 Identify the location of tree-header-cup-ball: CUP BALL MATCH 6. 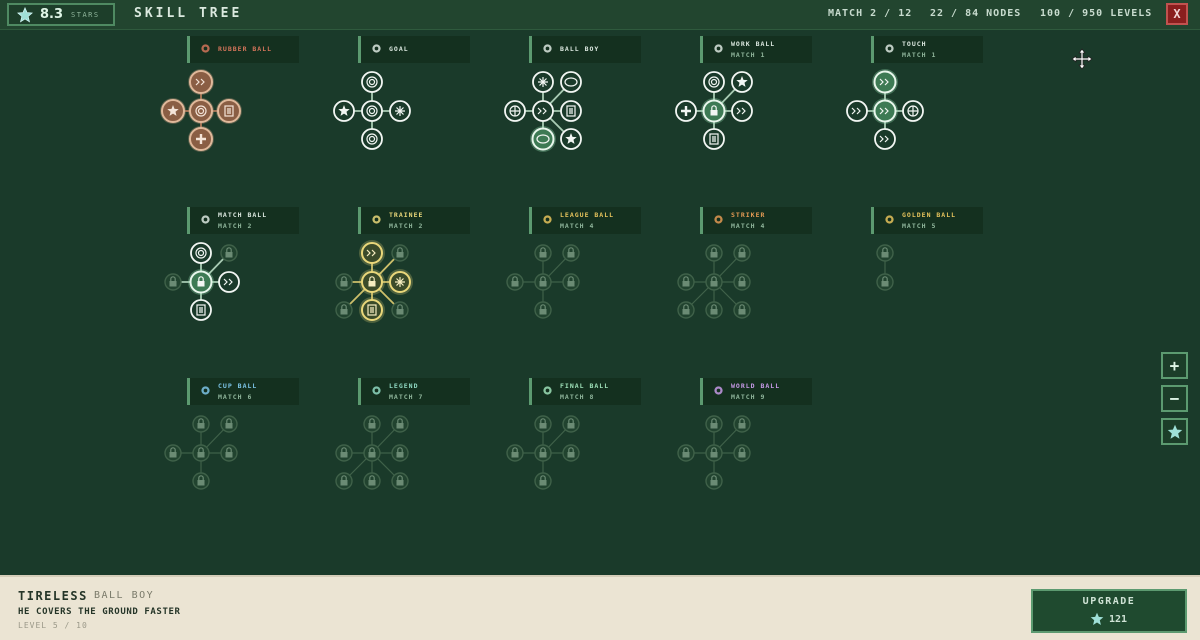
(243, 391).